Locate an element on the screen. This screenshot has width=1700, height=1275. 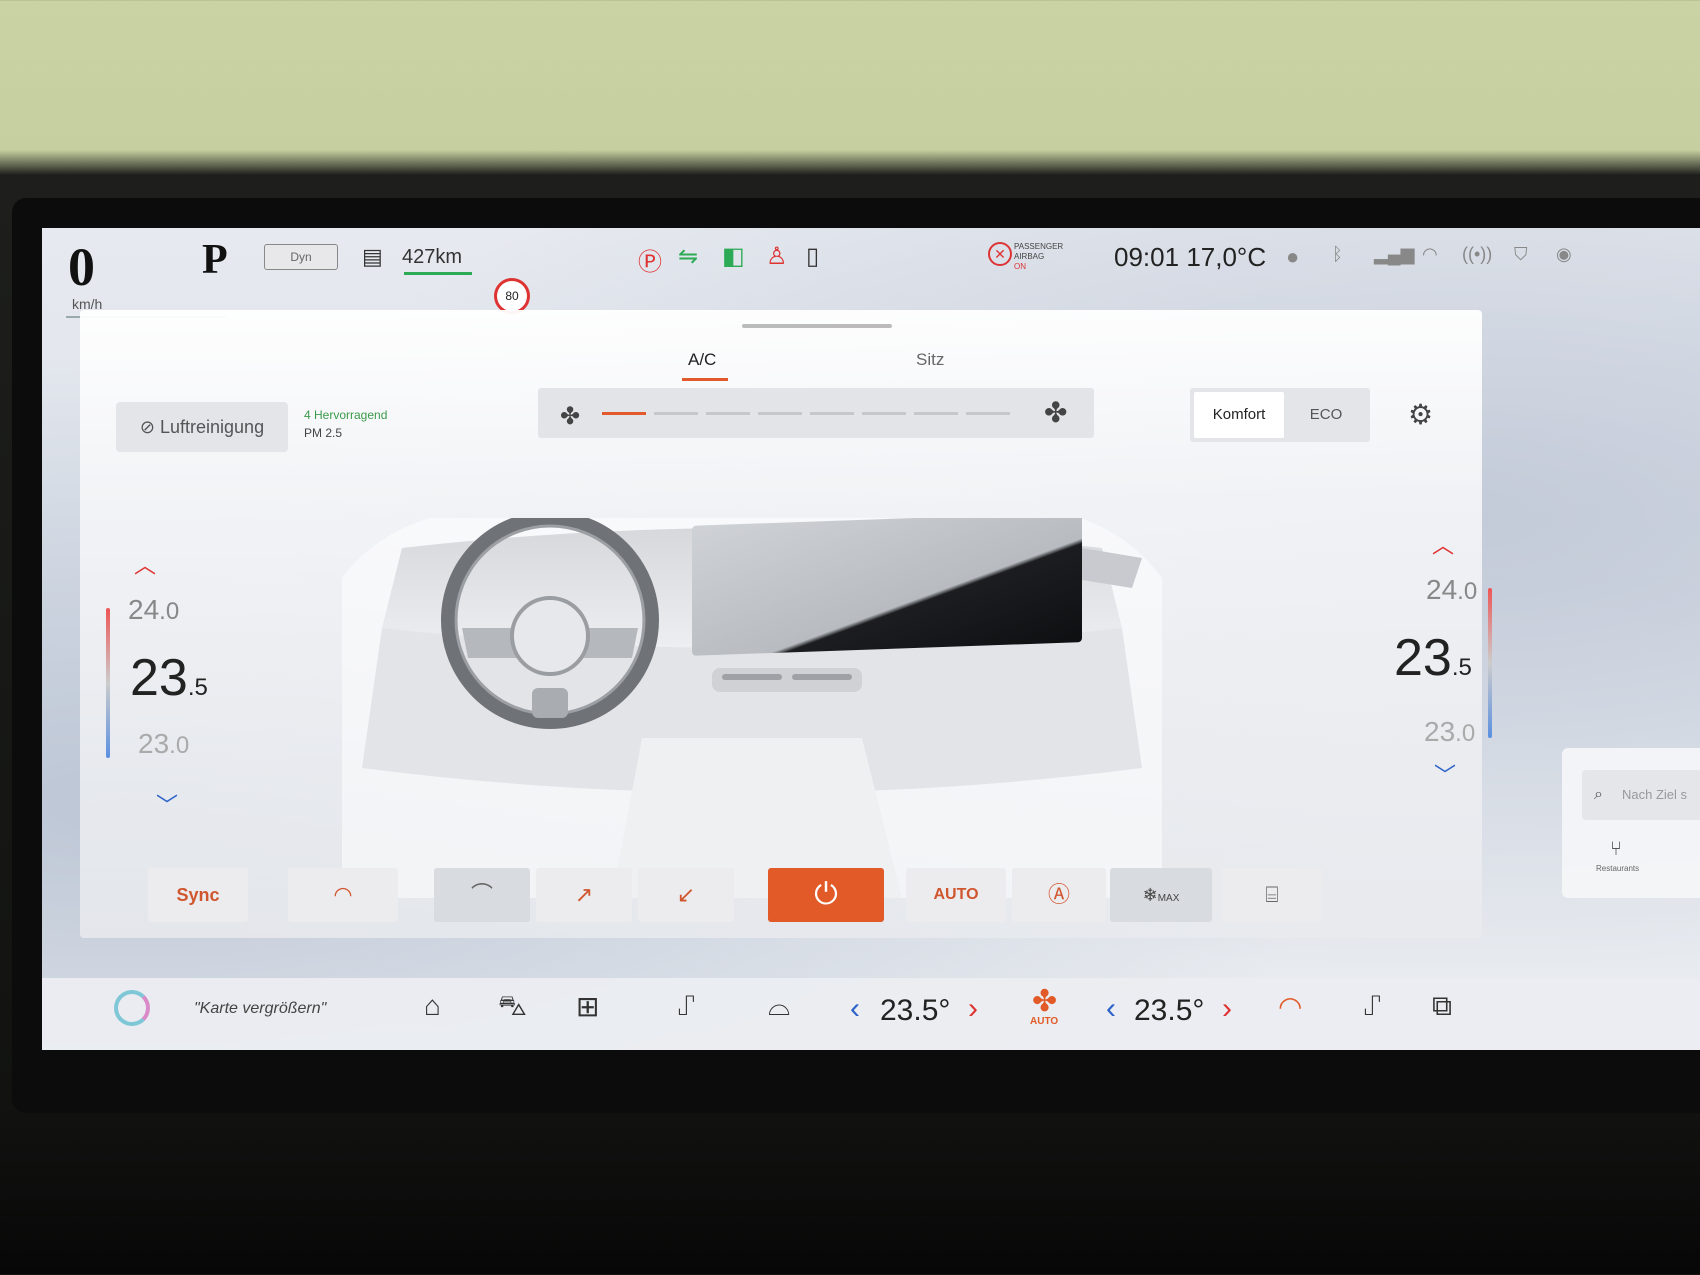
drive-mode-badge: Dyn is located at coordinates (301, 257).